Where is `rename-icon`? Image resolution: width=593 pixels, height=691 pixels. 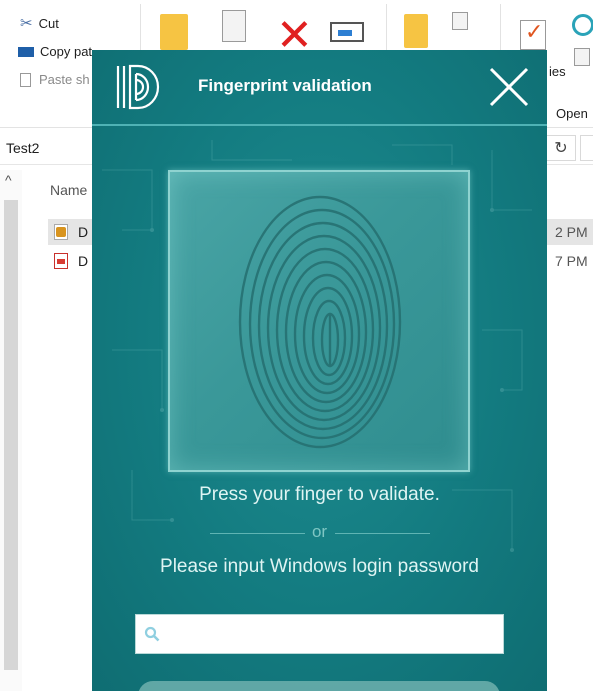
rename-icon is located at coordinates (347, 32).